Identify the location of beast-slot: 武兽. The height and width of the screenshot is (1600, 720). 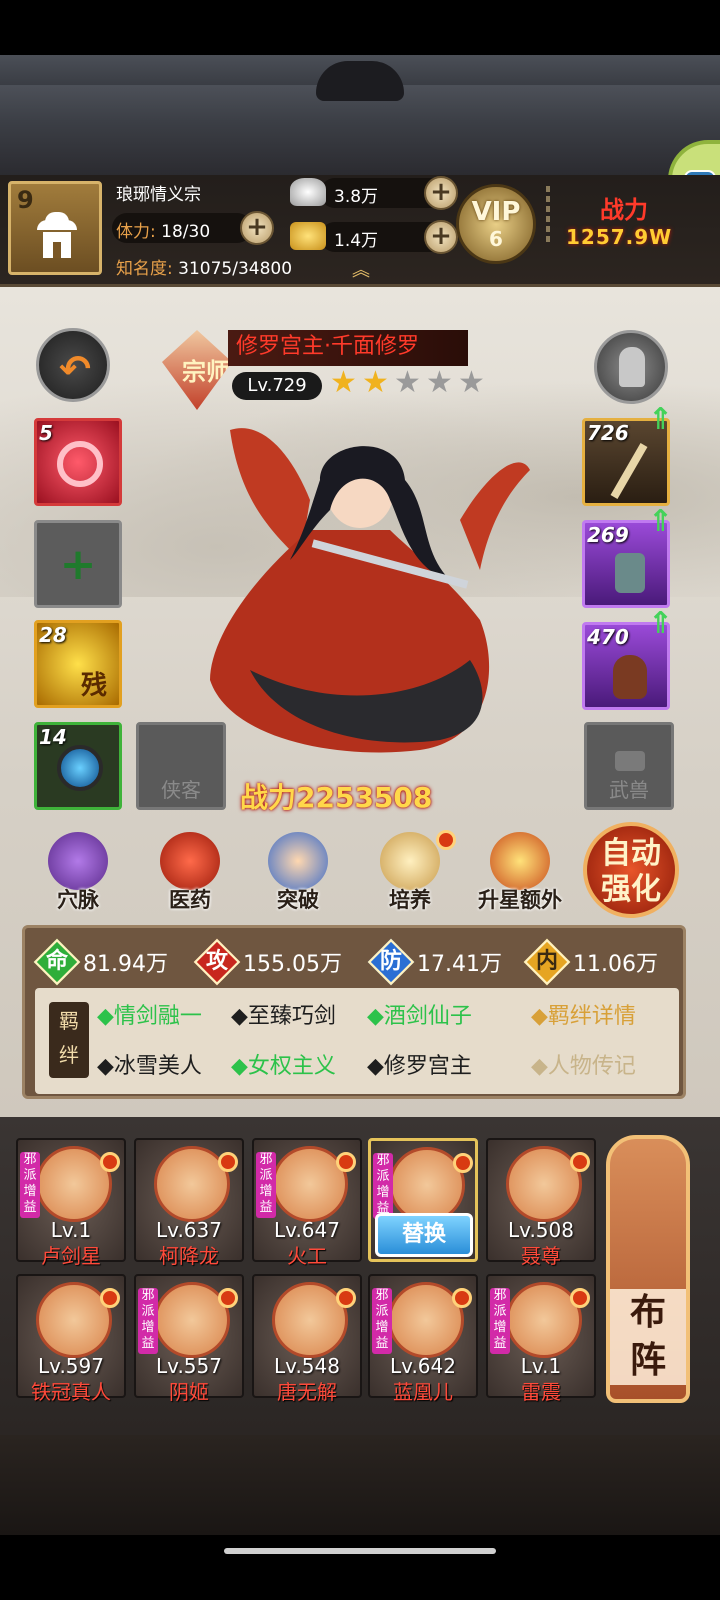
(629, 766).